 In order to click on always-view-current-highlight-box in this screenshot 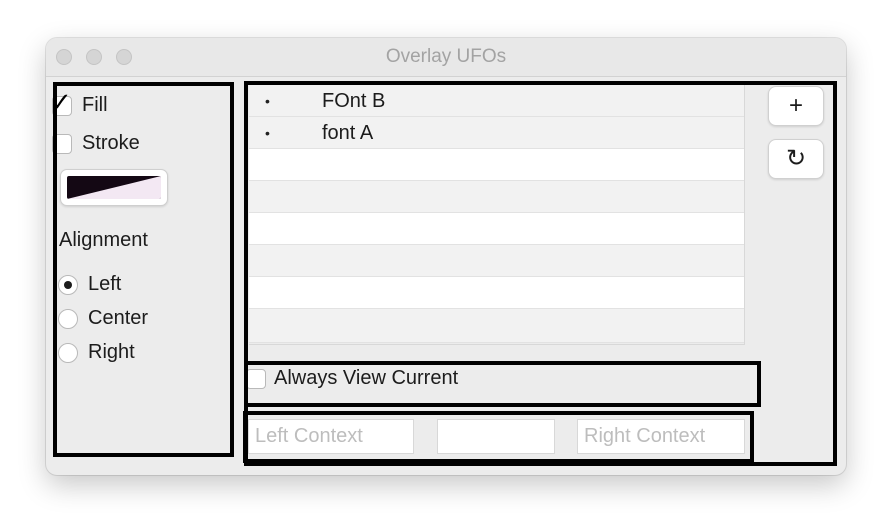, I will do `click(502, 384)`.